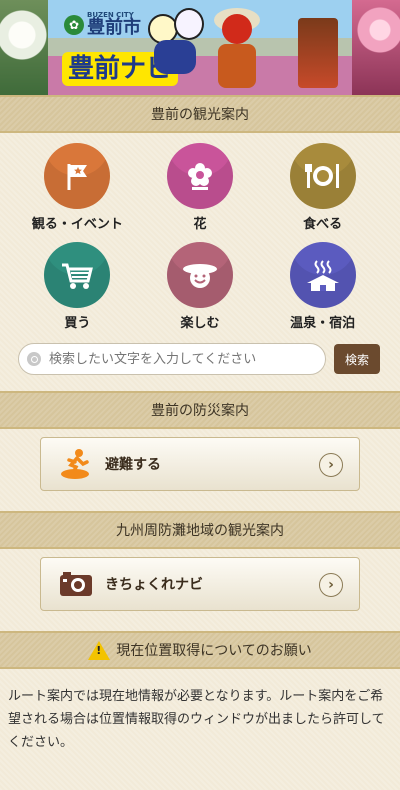  I want to click on search-bar: 検索, so click(200, 353).